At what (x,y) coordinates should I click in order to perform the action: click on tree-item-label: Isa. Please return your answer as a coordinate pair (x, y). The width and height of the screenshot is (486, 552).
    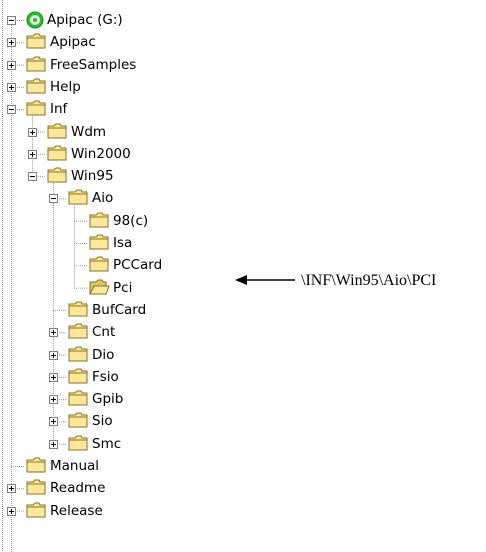
    Looking at the image, I should click on (122, 243).